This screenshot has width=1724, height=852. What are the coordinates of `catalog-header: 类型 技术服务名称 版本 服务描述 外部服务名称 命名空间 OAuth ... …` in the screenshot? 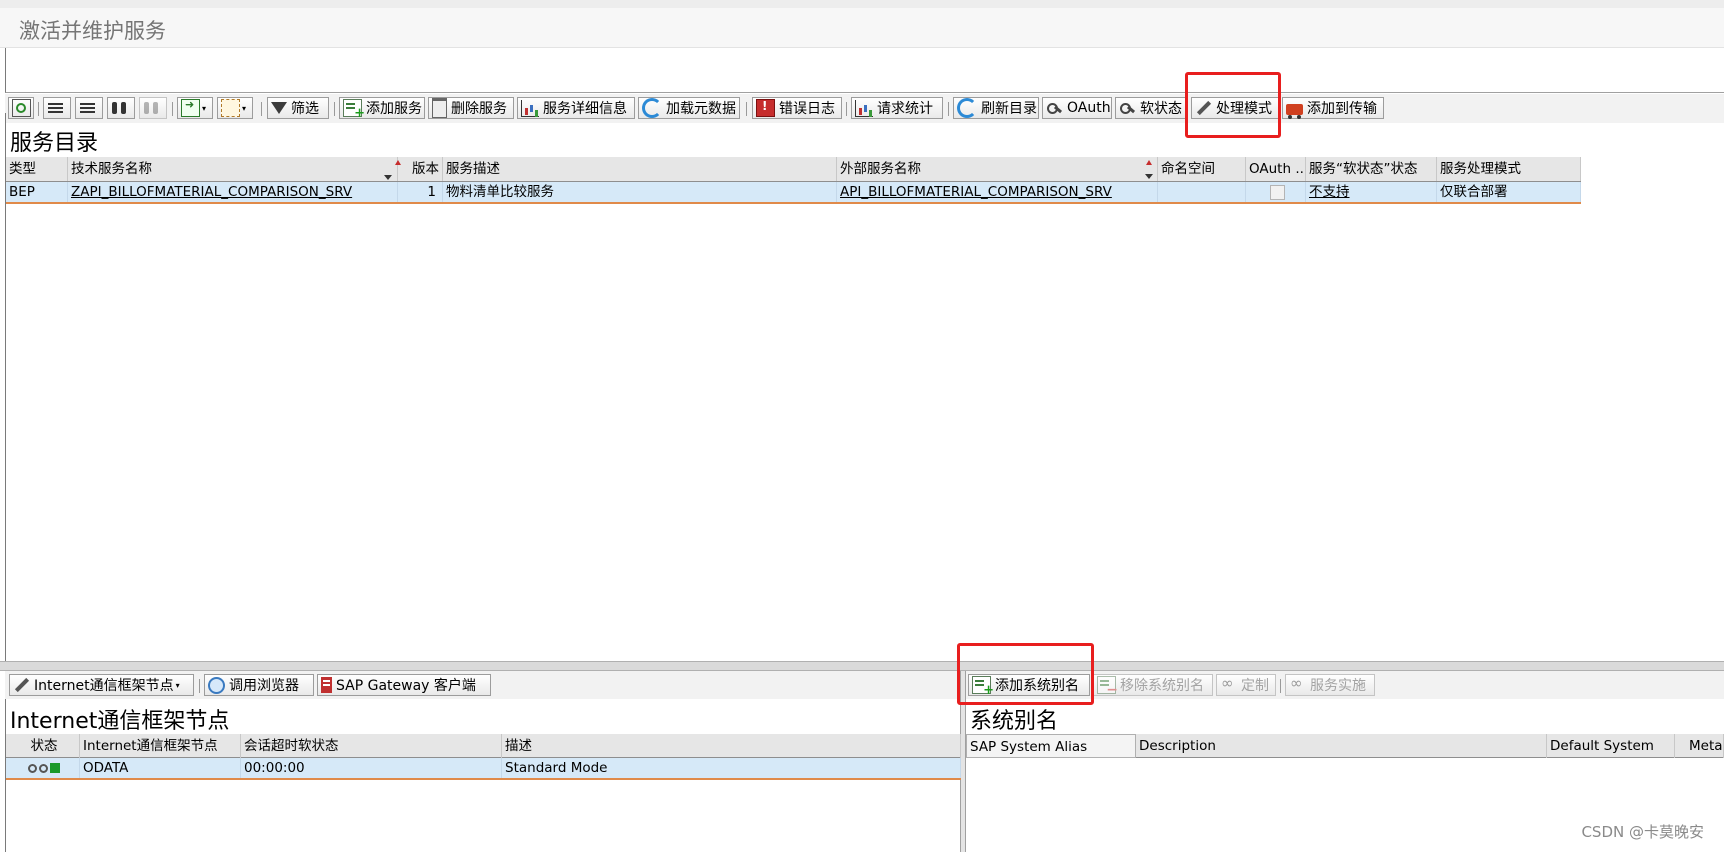 It's located at (793, 169).